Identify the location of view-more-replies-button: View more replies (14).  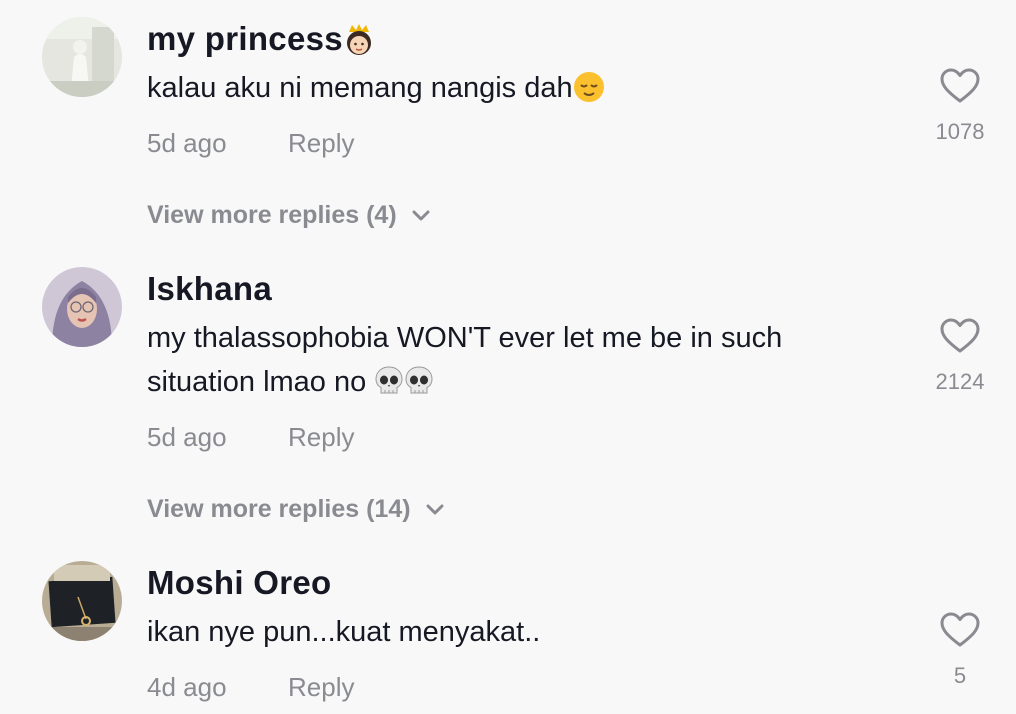
(296, 509).